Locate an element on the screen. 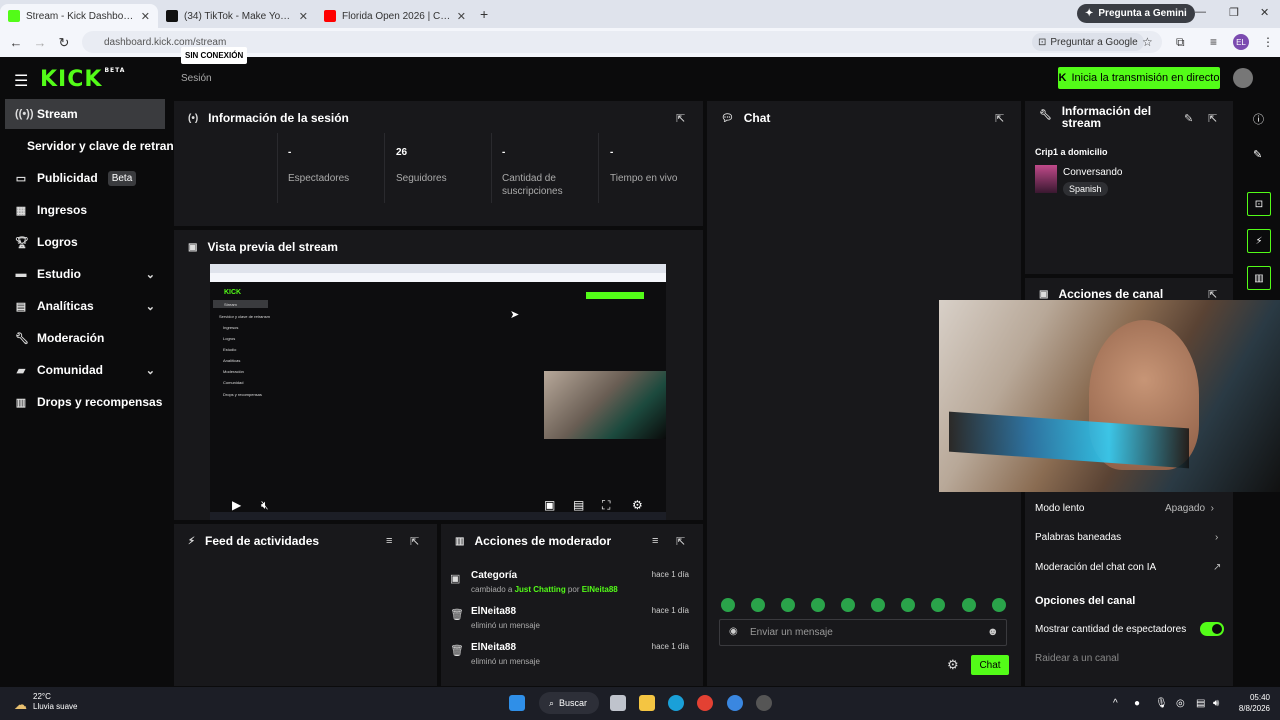 Image resolution: width=1280 pixels, height=720 pixels. browser-tab-kick: Stream - Kick Dashboard ✕ is located at coordinates (79, 16).